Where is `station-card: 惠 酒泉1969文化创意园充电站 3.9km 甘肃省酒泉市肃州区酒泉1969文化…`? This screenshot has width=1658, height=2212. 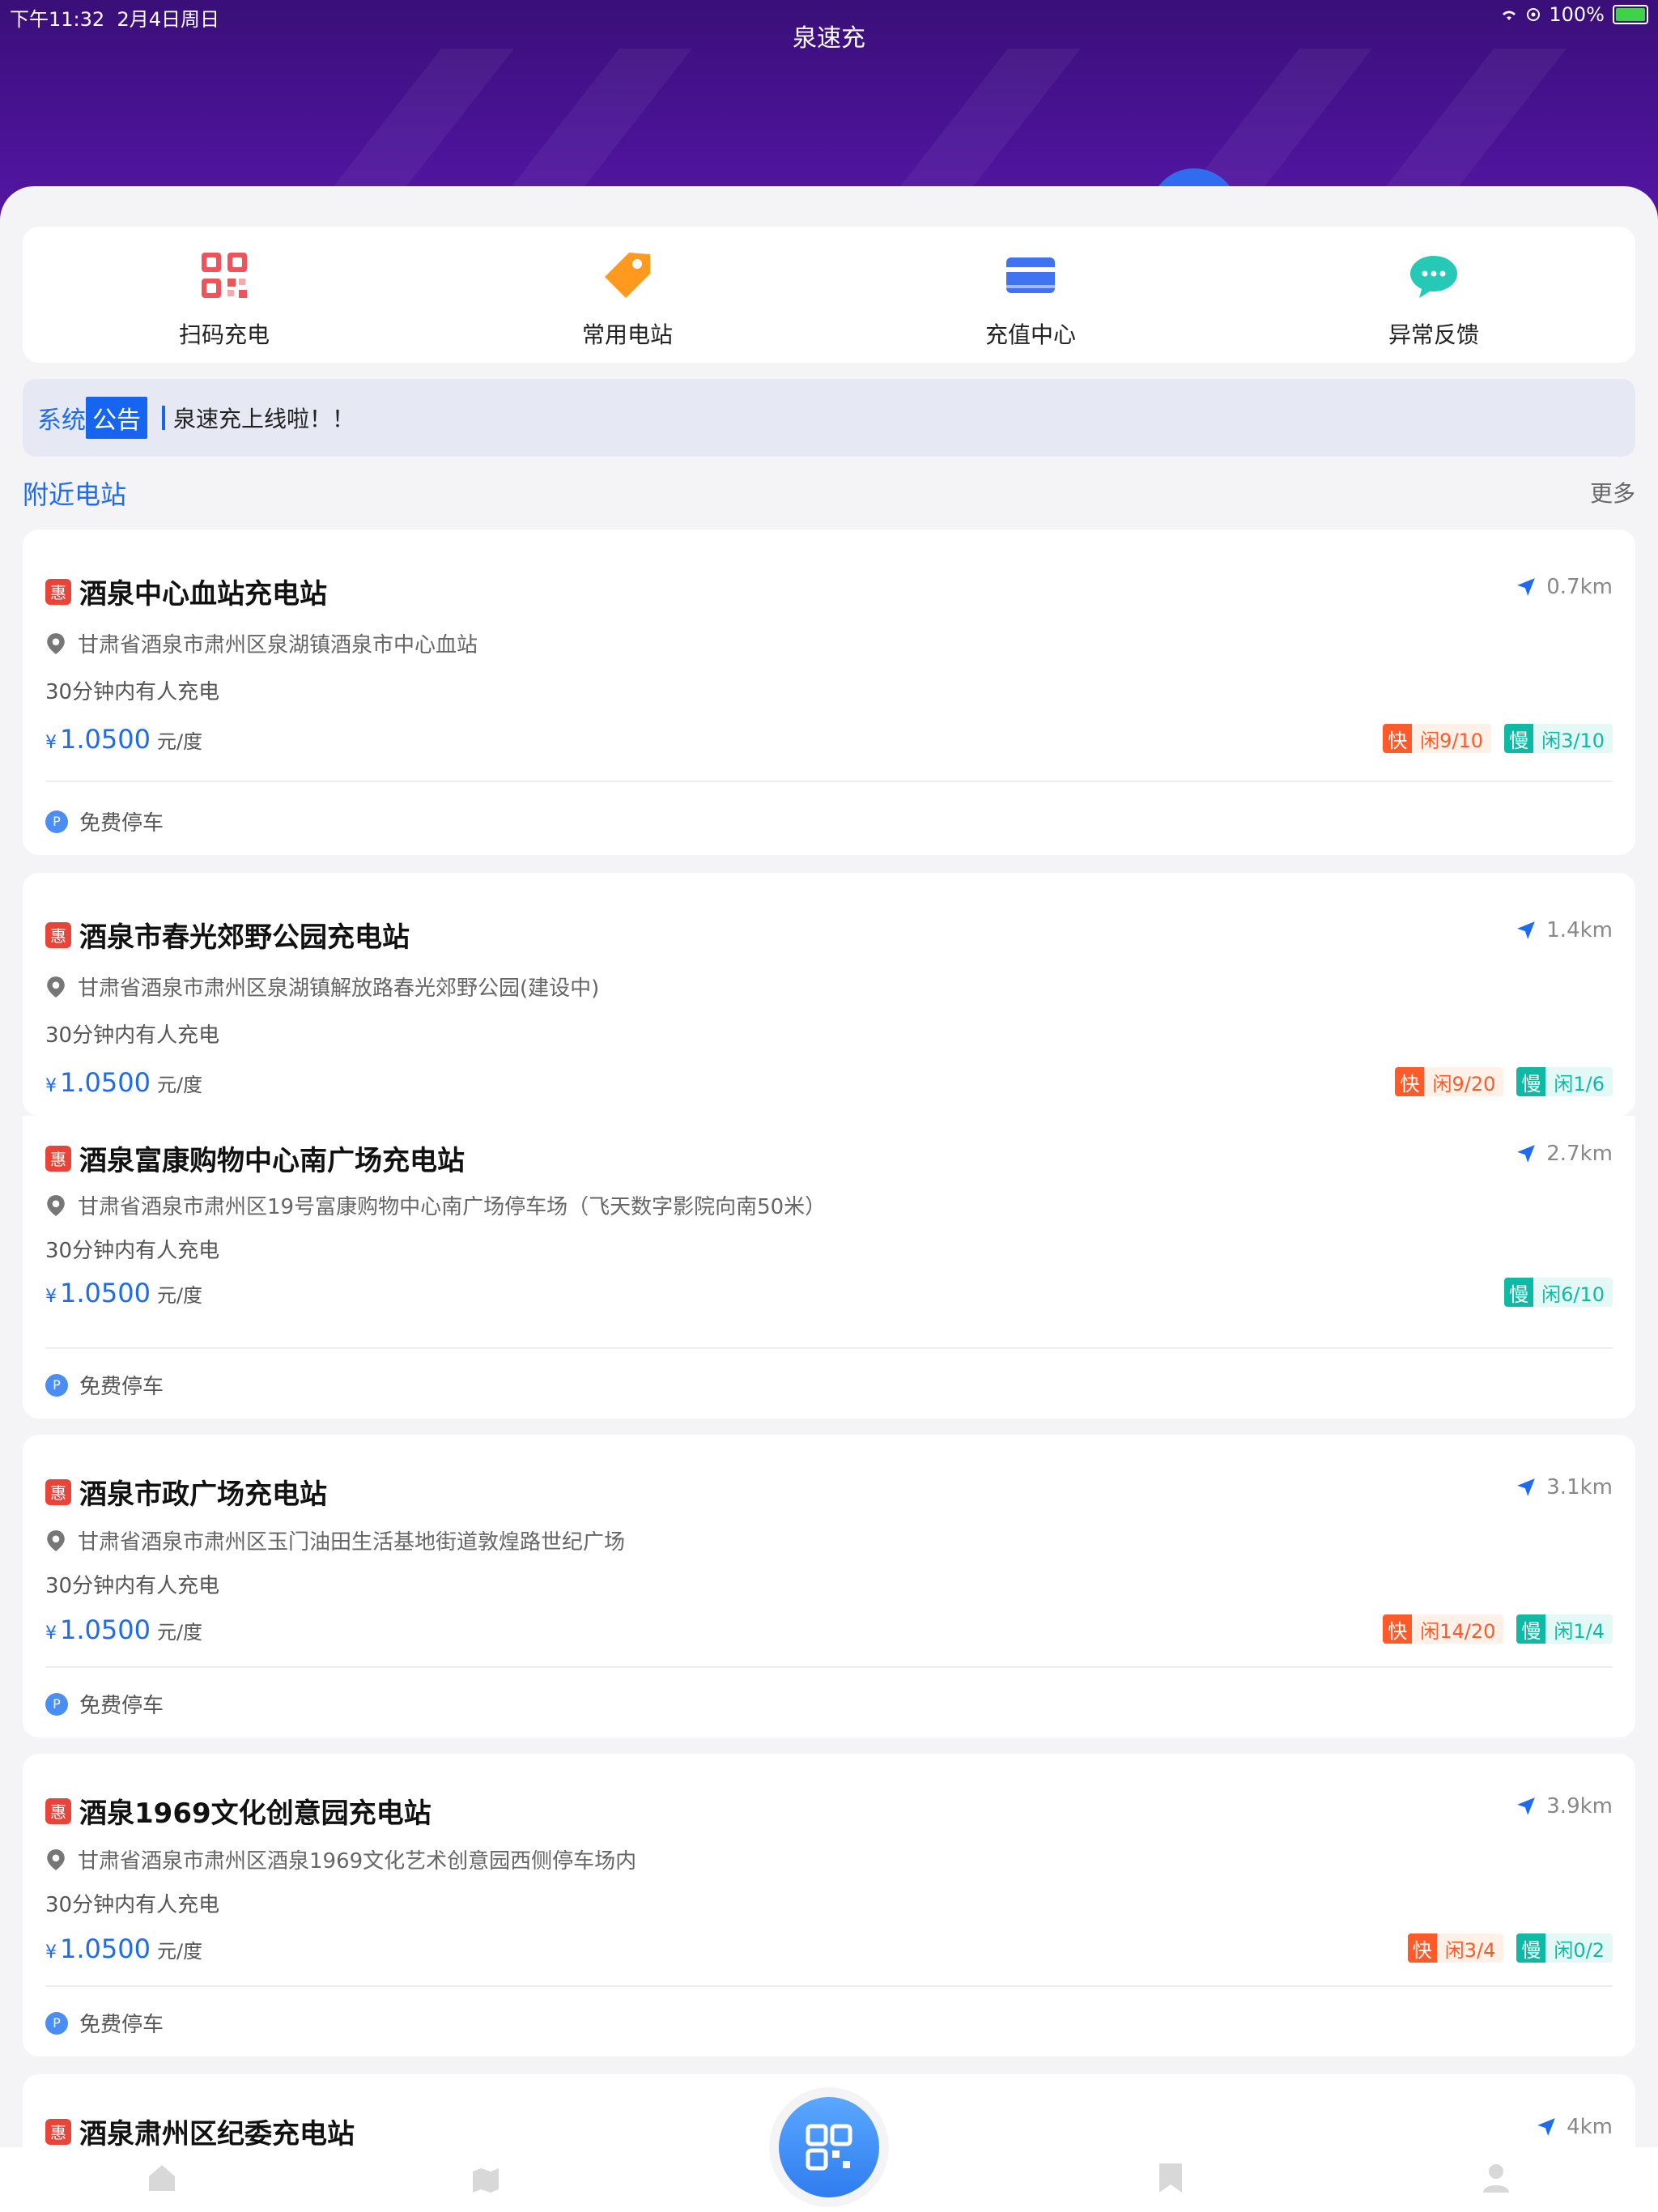 station-card: 惠 酒泉1969文化创意园充电站 3.9km 甘肃省酒泉市肃州区酒泉1969文化… is located at coordinates (829, 1906).